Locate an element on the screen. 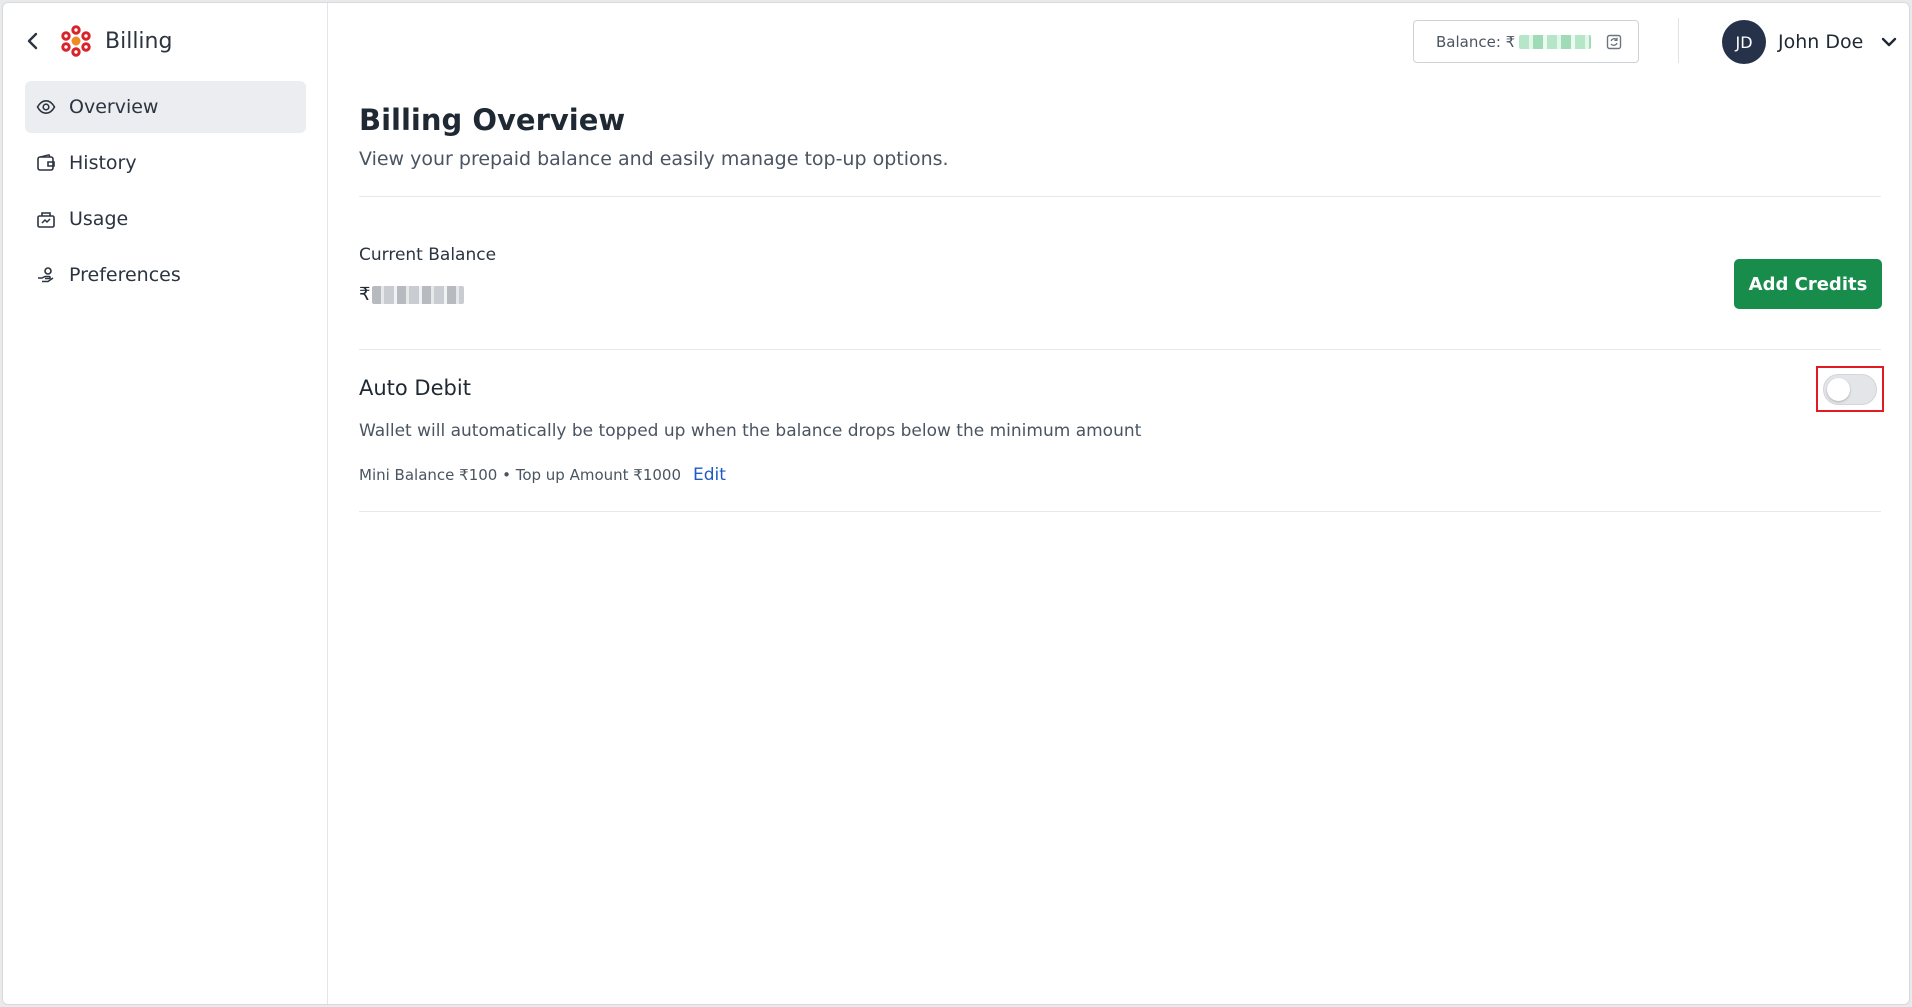 Image resolution: width=1912 pixels, height=1007 pixels. sidebar-item-label: Usage is located at coordinates (99, 219).